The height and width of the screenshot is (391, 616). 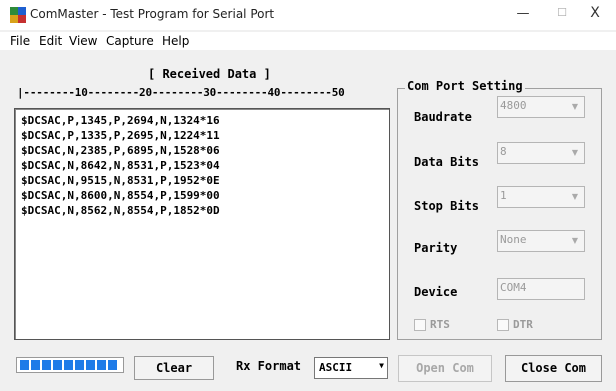 I want to click on rts-checkbox: RTS, so click(x=432, y=324).